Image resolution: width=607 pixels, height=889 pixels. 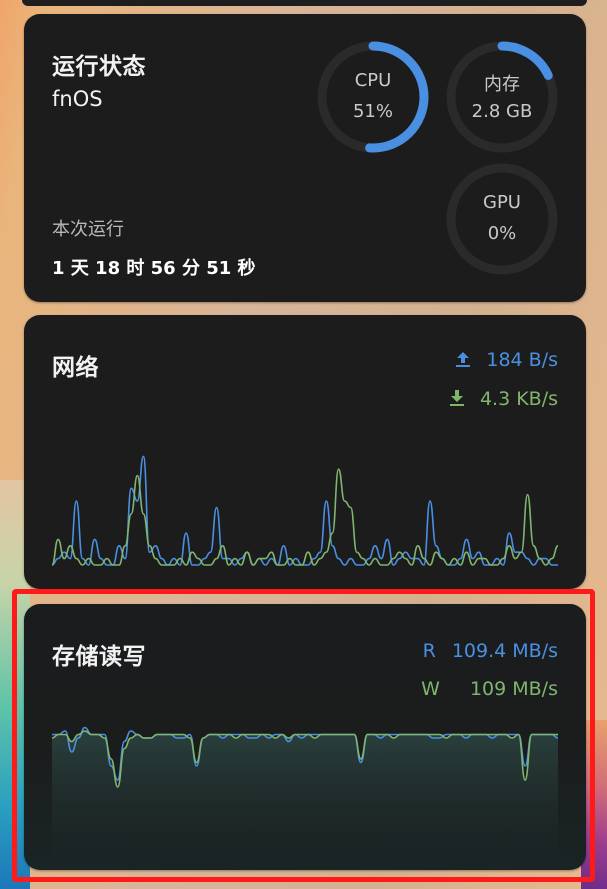 I want to click on cpu-gauge-ring, so click(x=373, y=97).